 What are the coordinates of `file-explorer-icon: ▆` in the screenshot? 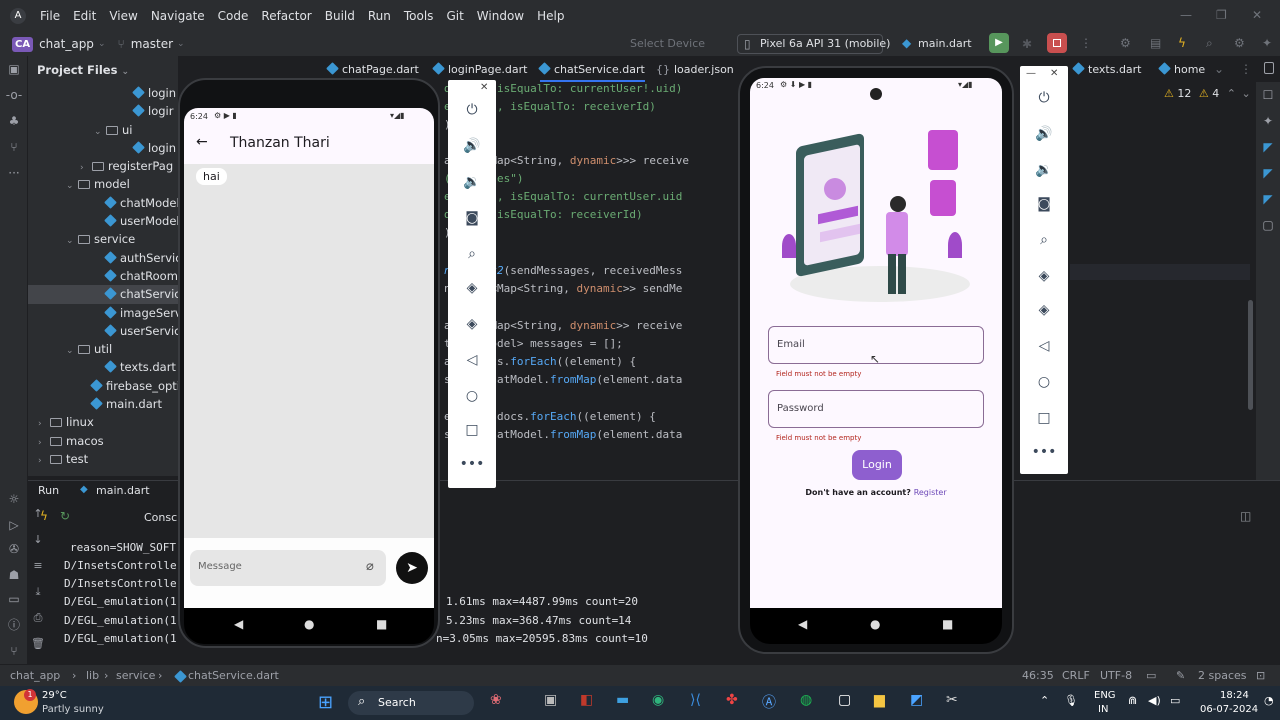 It's located at (879, 700).